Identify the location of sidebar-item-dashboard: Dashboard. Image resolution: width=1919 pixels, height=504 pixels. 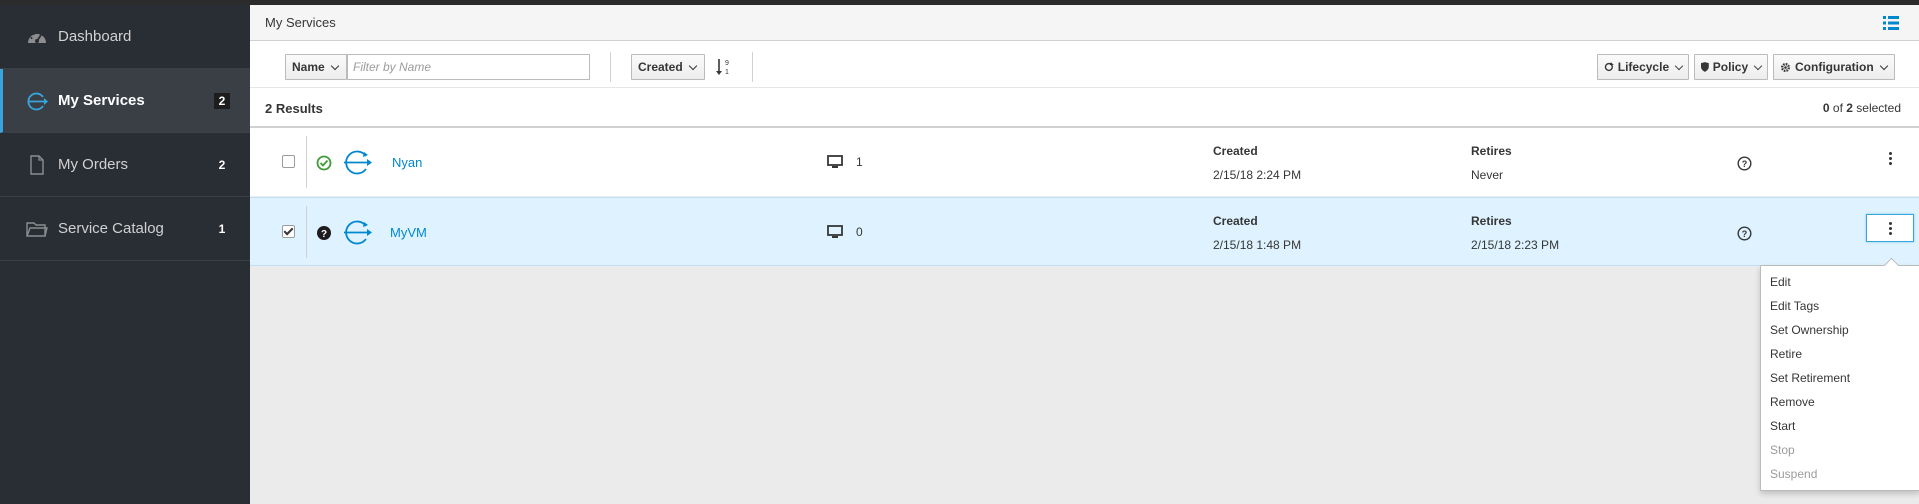
(125, 37).